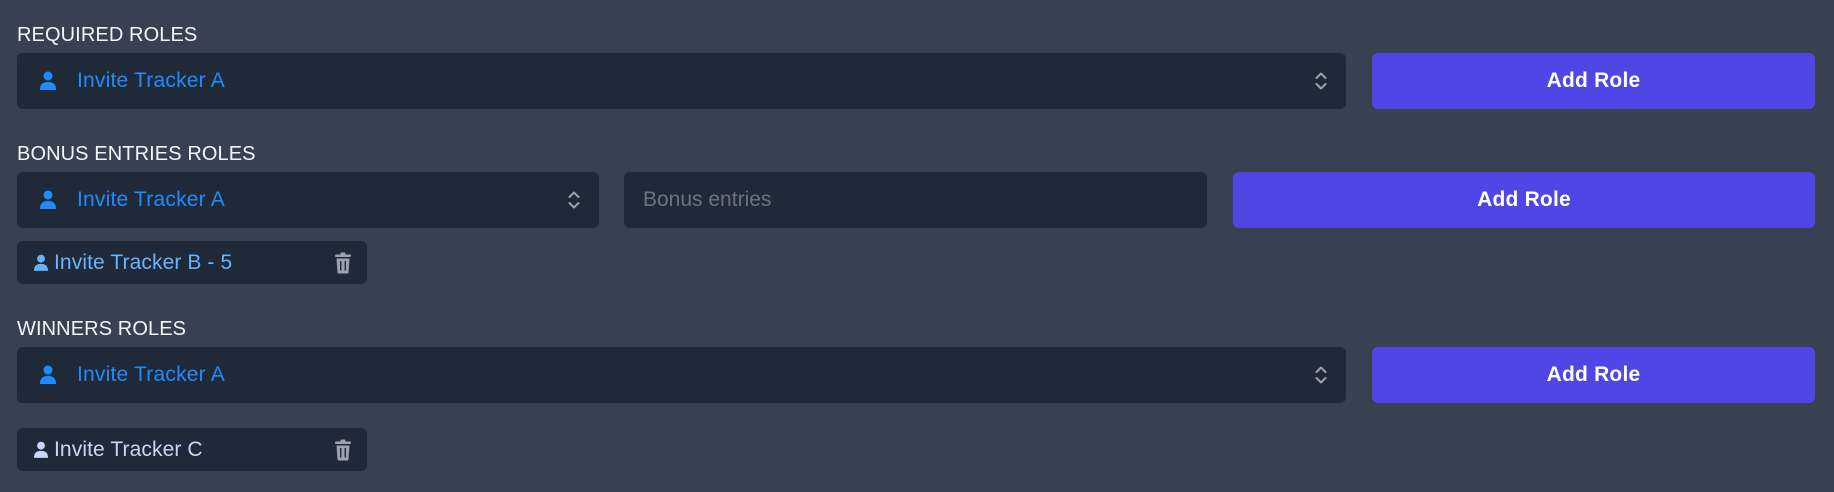 This screenshot has width=1834, height=492. Describe the element at coordinates (102, 329) in the screenshot. I see `winners-roles-label: WINNERS ROLES` at that location.